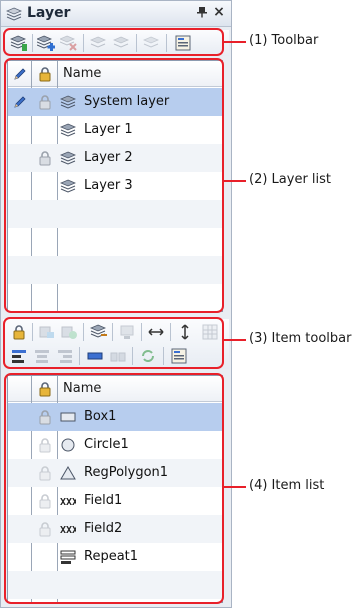  What do you see at coordinates (113, 343) in the screenshot?
I see `item-toolbar-callout-box` at bounding box center [113, 343].